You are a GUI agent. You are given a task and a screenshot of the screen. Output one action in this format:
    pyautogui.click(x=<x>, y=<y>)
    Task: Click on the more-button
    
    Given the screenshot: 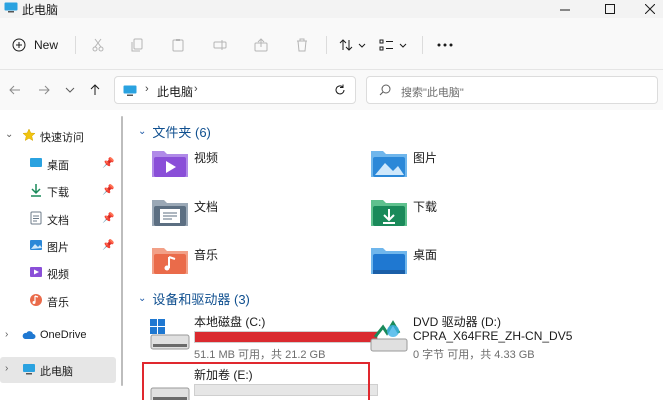 What is the action you would take?
    pyautogui.click(x=445, y=45)
    